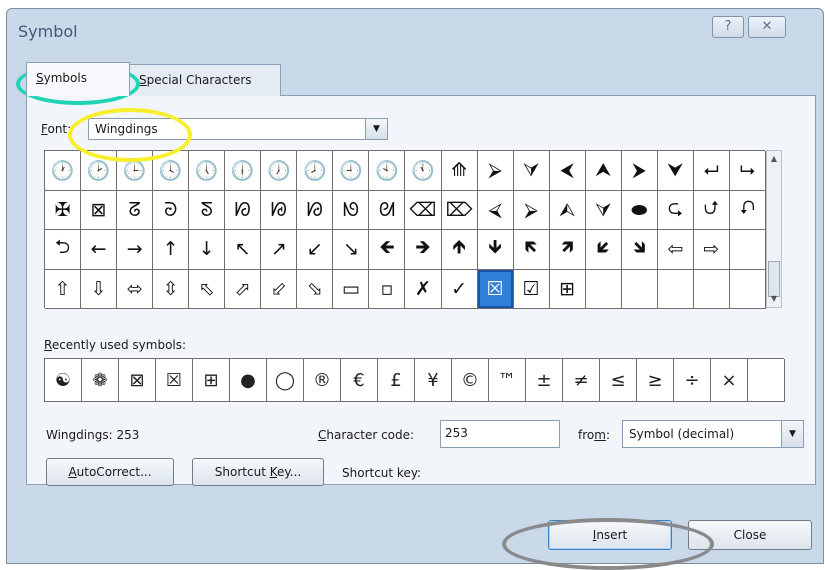  What do you see at coordinates (135, 171) in the screenshot?
I see `symbol-cell: 🕒` at bounding box center [135, 171].